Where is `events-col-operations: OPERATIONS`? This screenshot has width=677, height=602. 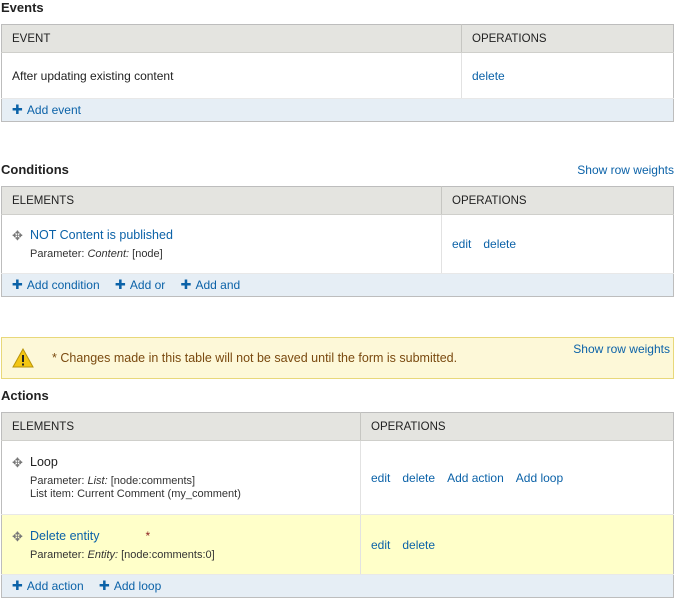 events-col-operations: OPERATIONS is located at coordinates (567, 38).